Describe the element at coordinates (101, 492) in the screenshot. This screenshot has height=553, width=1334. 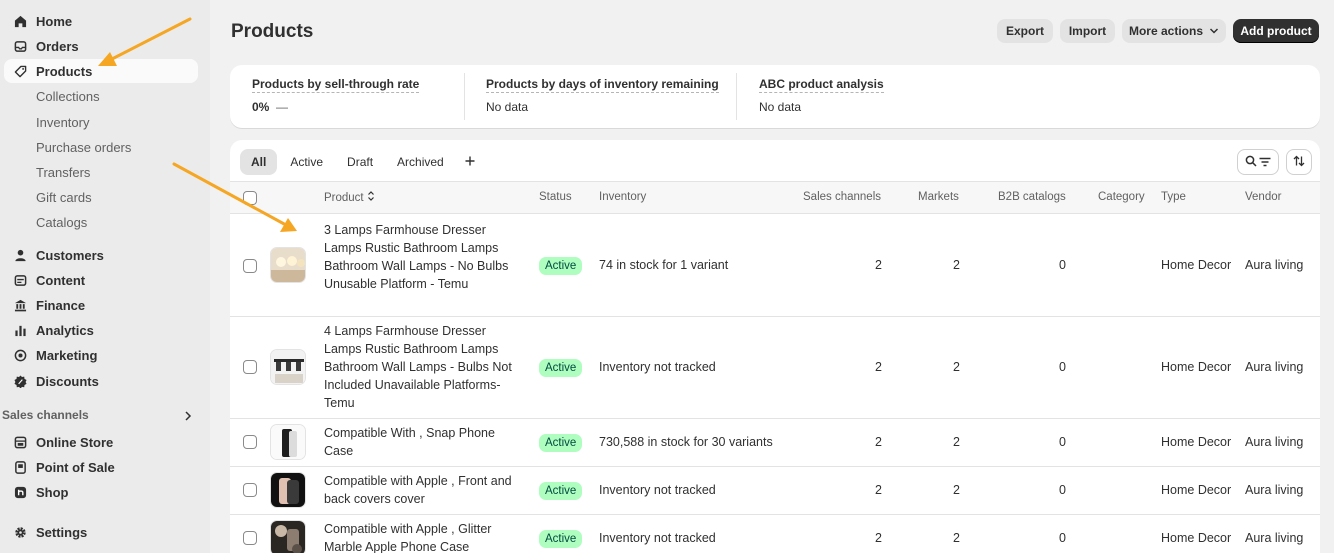
I see `sidebar-item-shop: Shop` at that location.